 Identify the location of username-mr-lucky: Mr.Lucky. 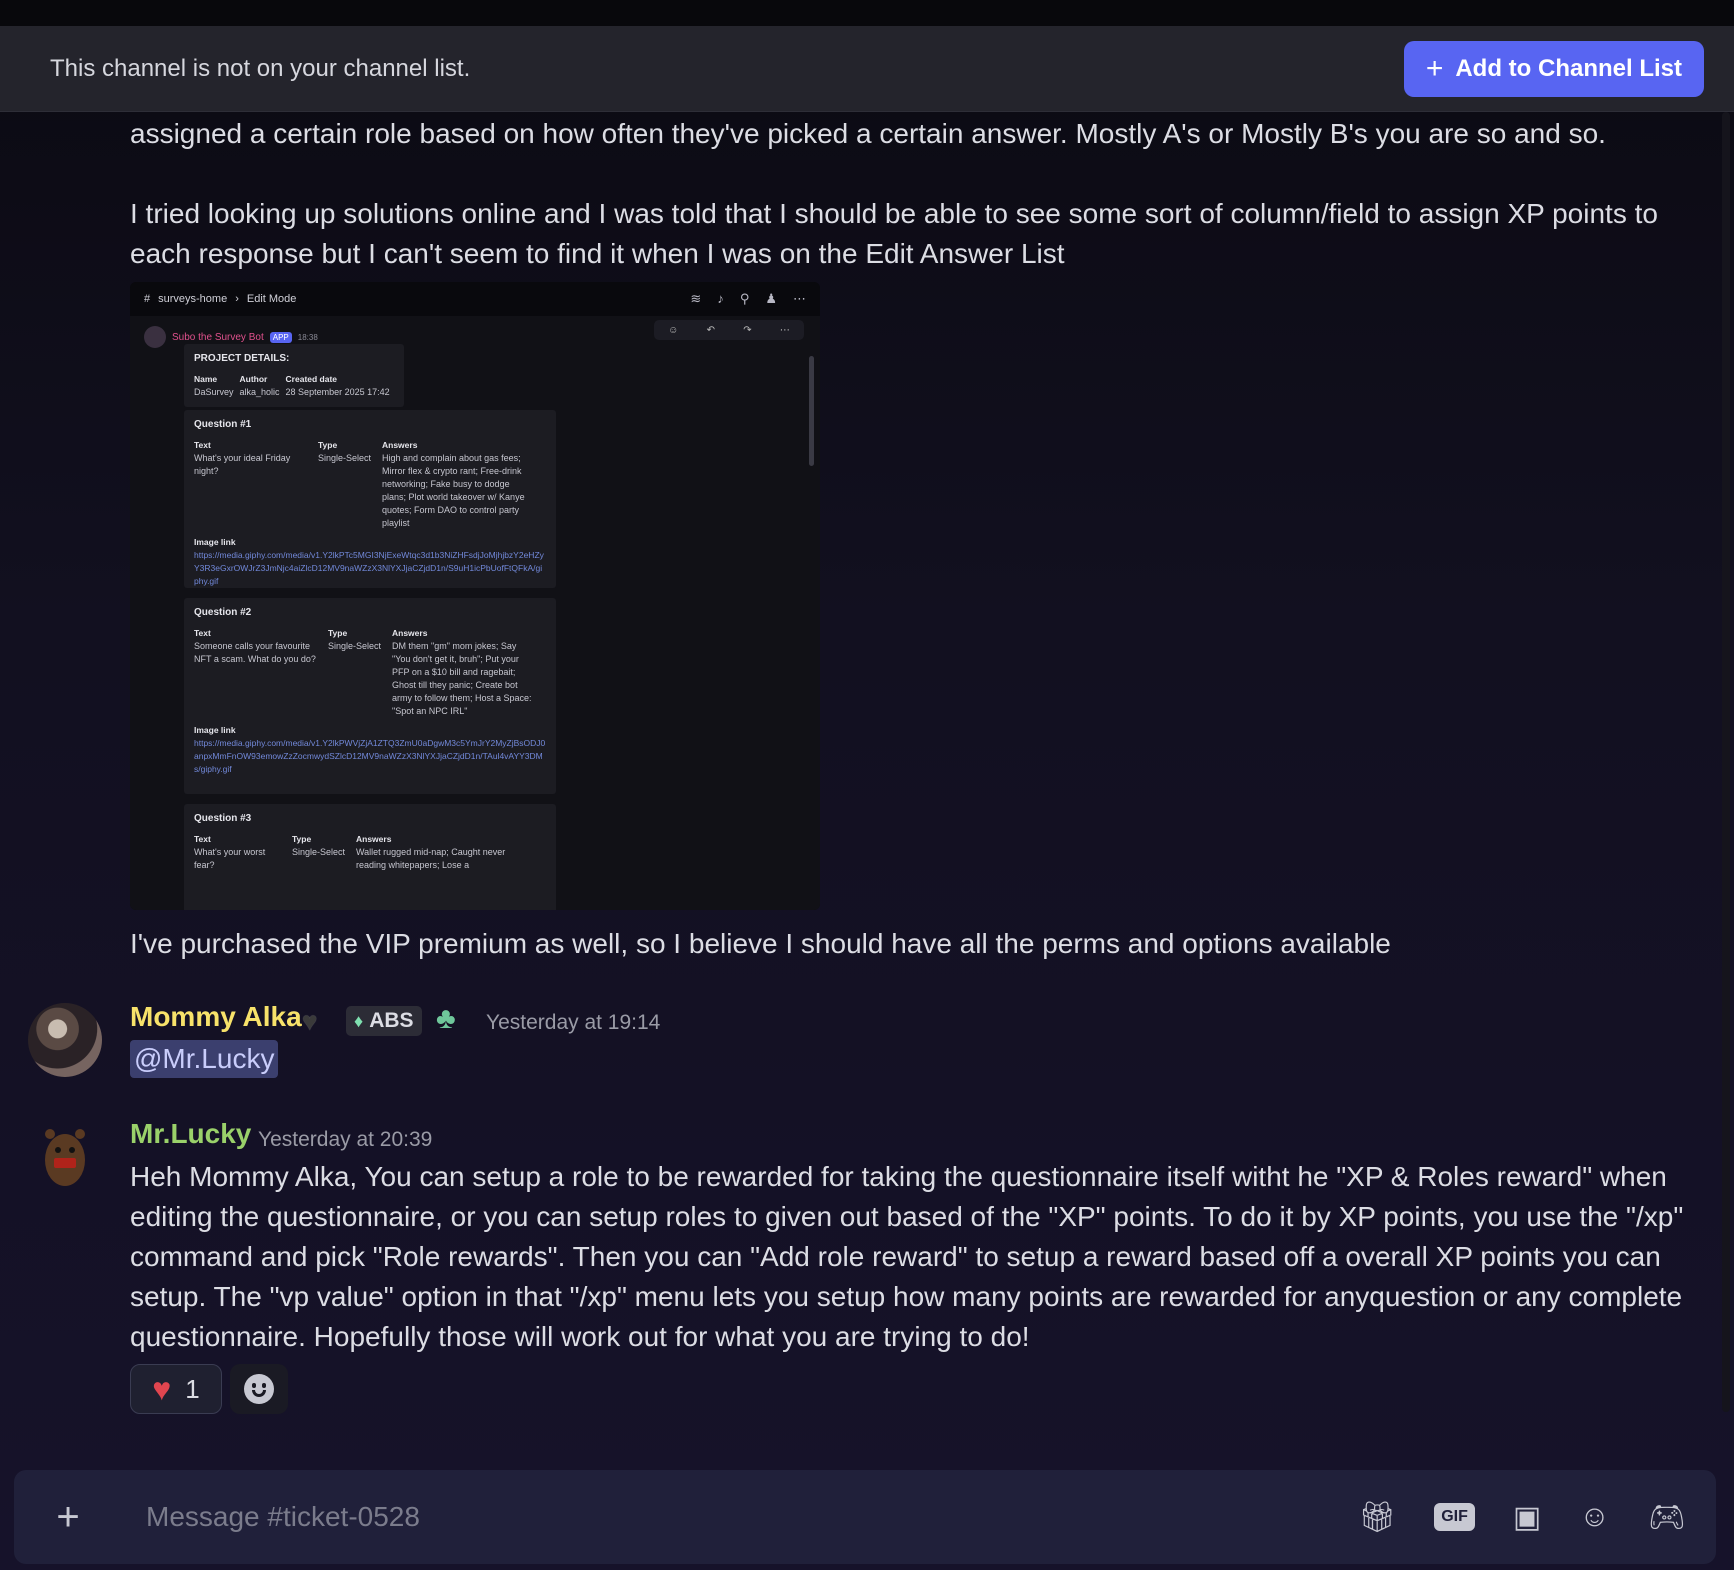
(190, 1134).